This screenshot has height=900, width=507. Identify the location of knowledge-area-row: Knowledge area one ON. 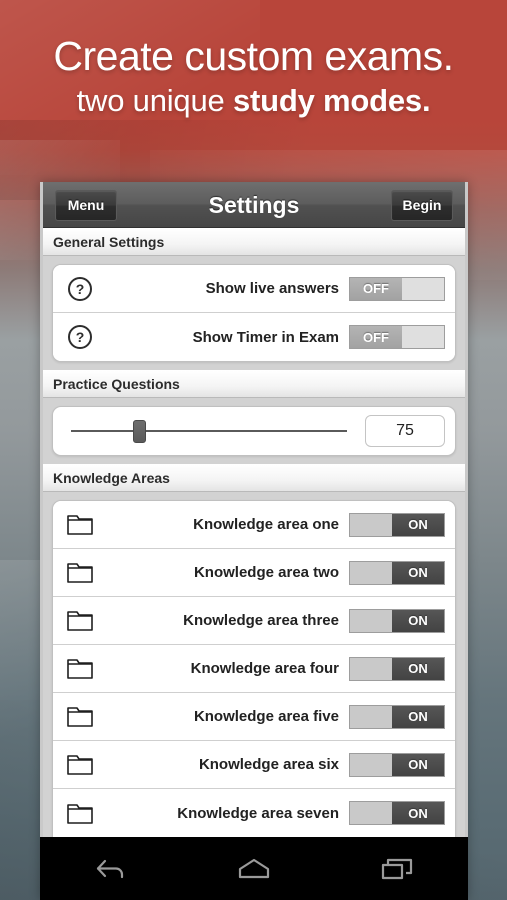
(254, 525).